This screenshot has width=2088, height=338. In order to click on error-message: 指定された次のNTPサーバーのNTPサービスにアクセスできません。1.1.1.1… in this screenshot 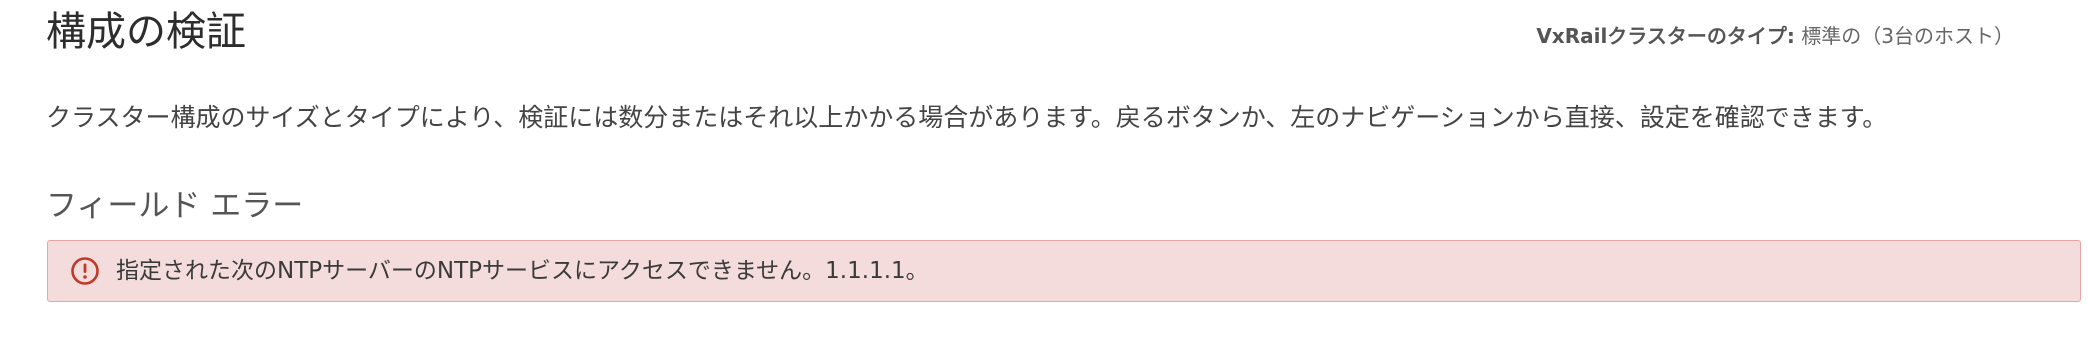, I will do `click(522, 271)`.